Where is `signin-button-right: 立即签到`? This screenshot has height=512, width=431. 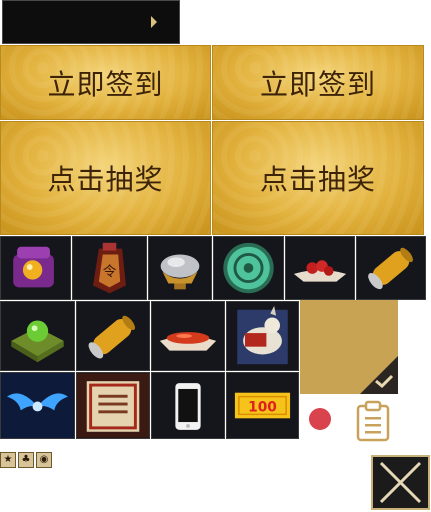 signin-button-right: 立即签到 is located at coordinates (318, 82).